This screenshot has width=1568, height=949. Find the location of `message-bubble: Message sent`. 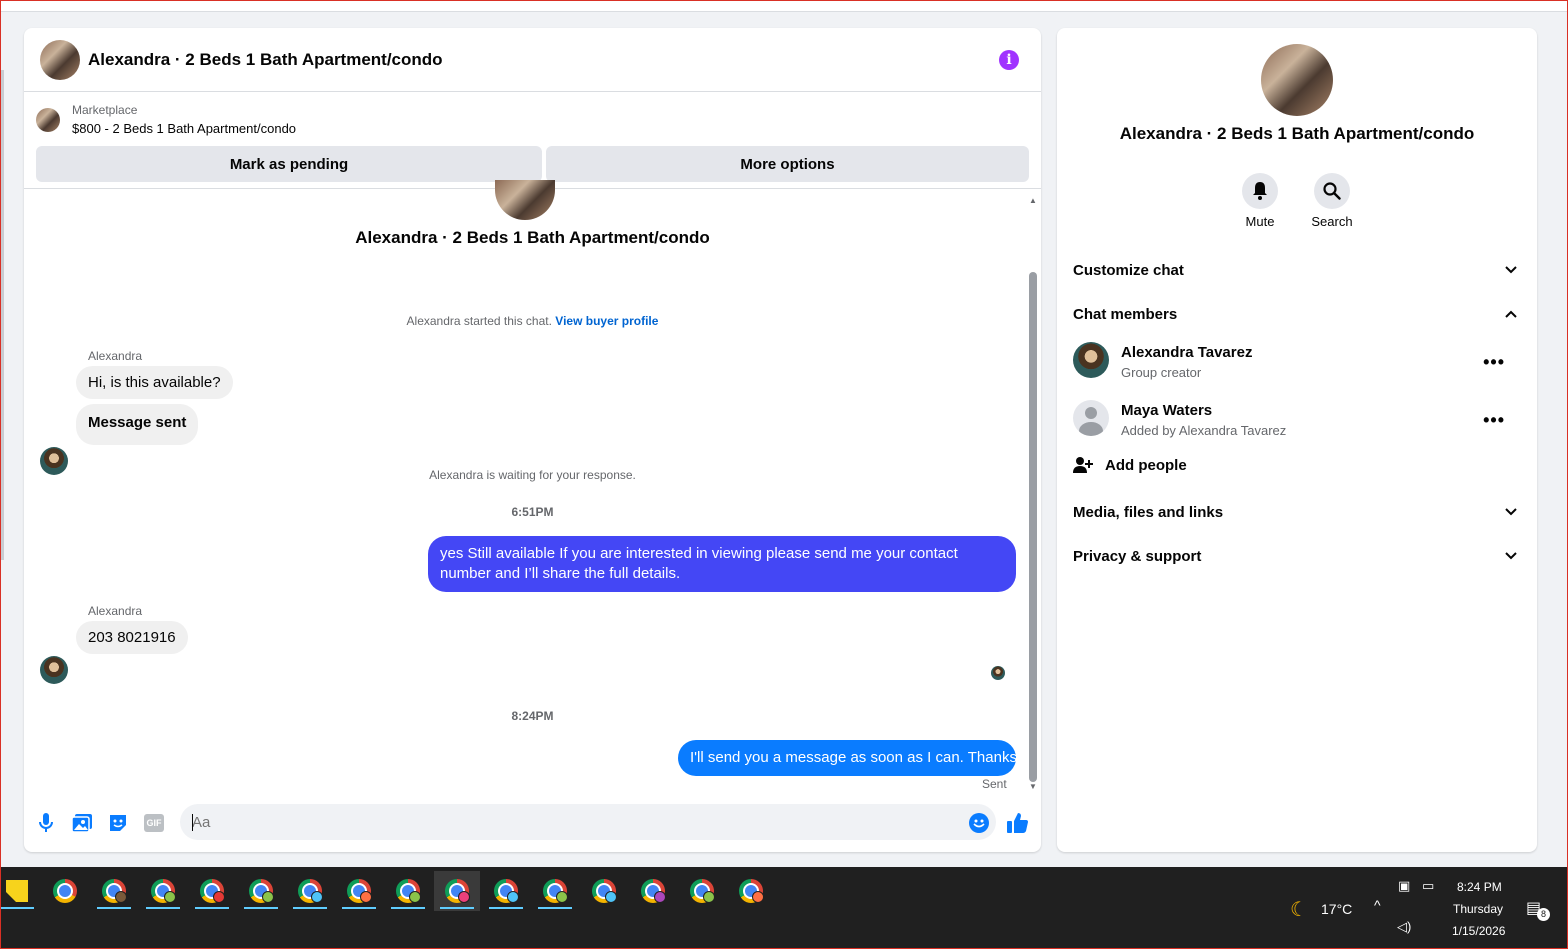

message-bubble: Message sent is located at coordinates (137, 424).